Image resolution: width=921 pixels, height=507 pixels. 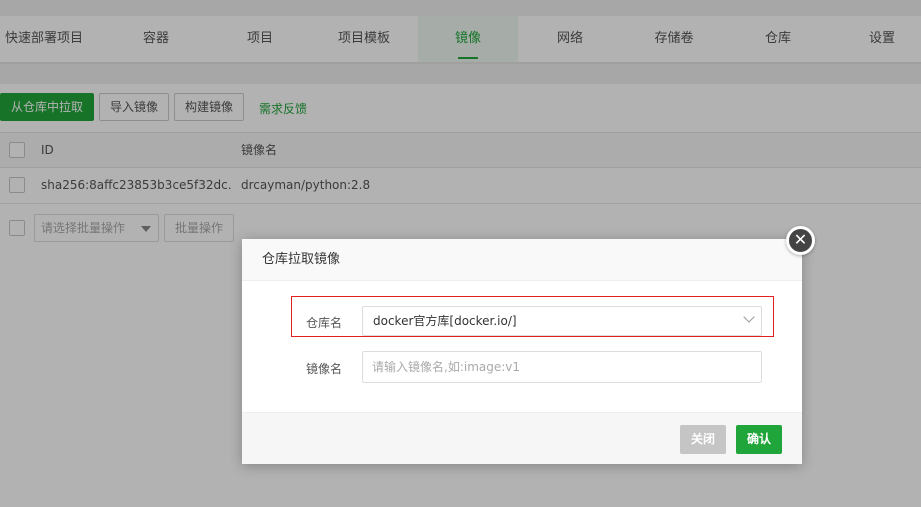 What do you see at coordinates (522, 438) in the screenshot?
I see `dialog-footer: 关闭 确认` at bounding box center [522, 438].